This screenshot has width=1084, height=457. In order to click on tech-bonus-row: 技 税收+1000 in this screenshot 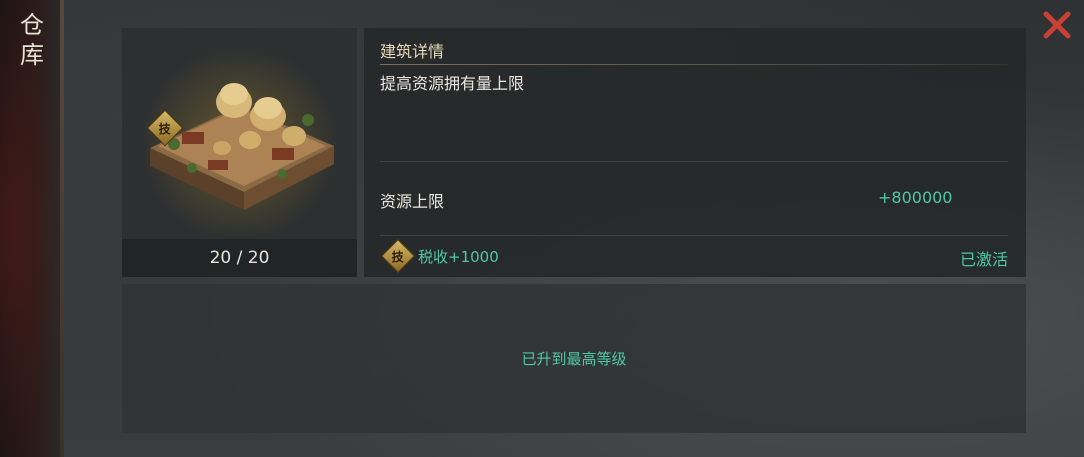, I will do `click(440, 256)`.